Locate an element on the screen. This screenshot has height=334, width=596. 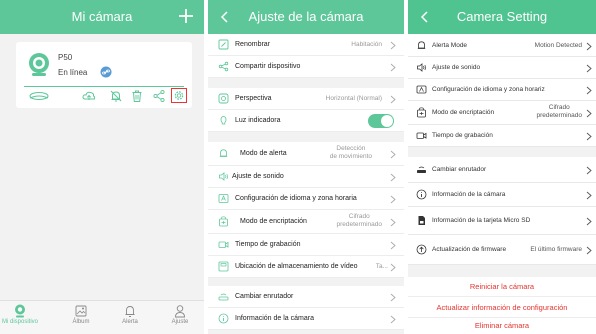
row-label: Alerta Mode is located at coordinates (450, 45).